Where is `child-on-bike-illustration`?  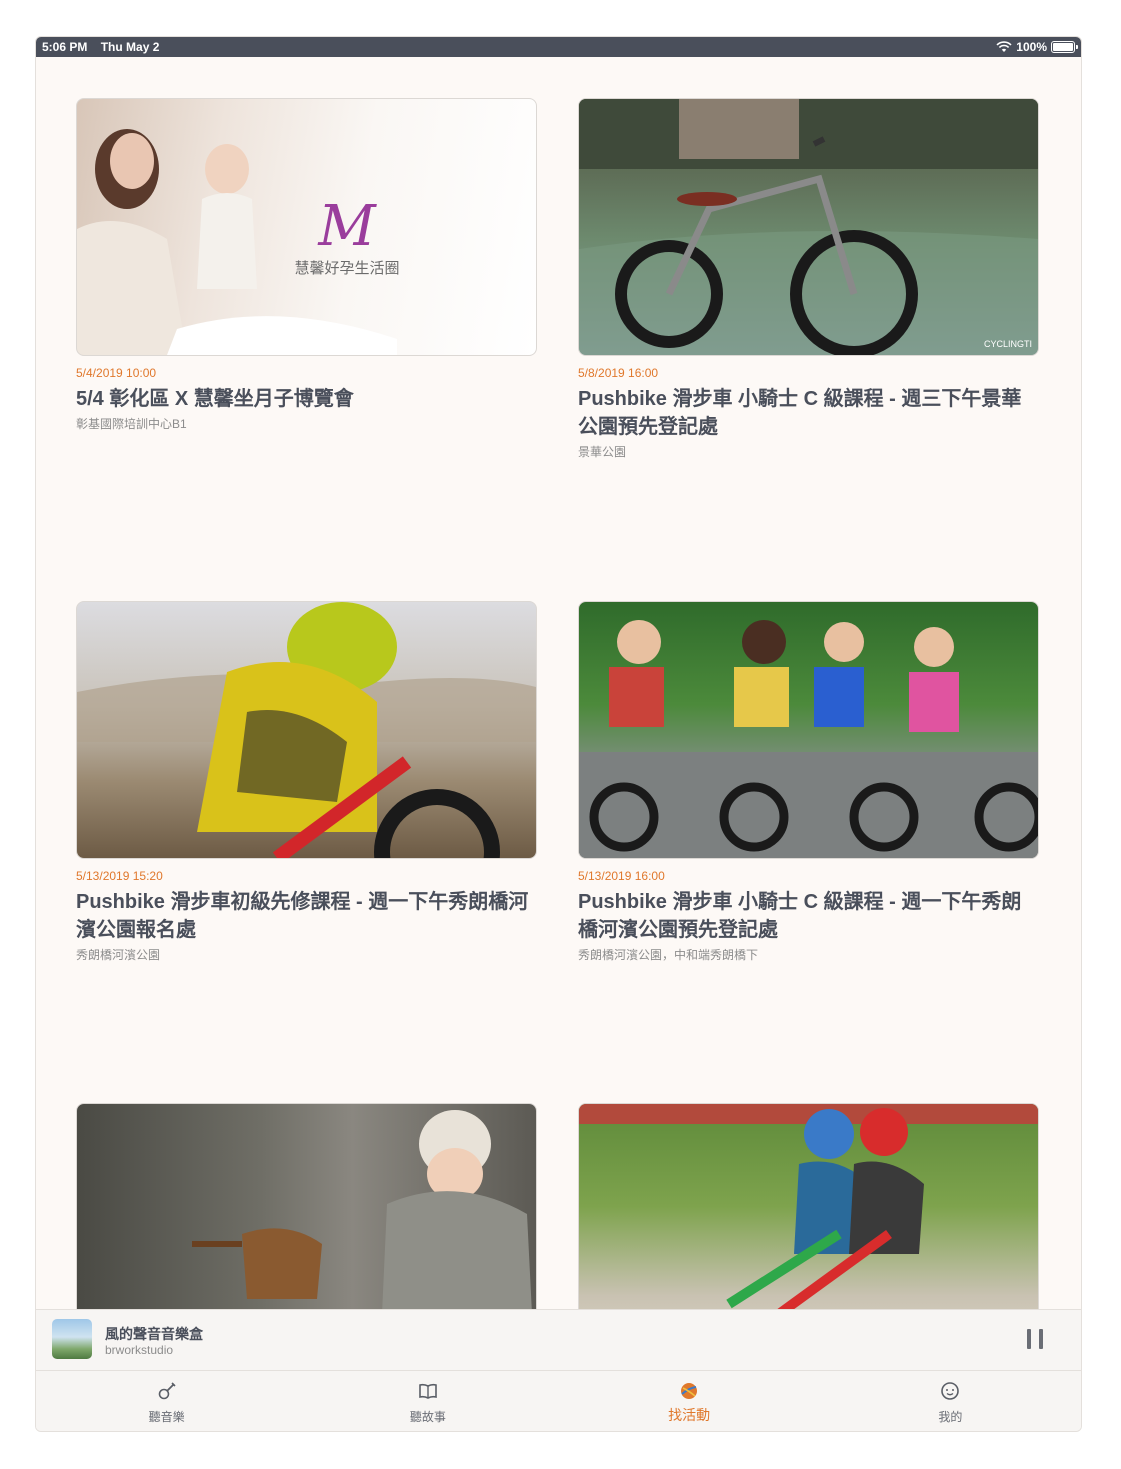
child-on-bike-illustration is located at coordinates (306, 730).